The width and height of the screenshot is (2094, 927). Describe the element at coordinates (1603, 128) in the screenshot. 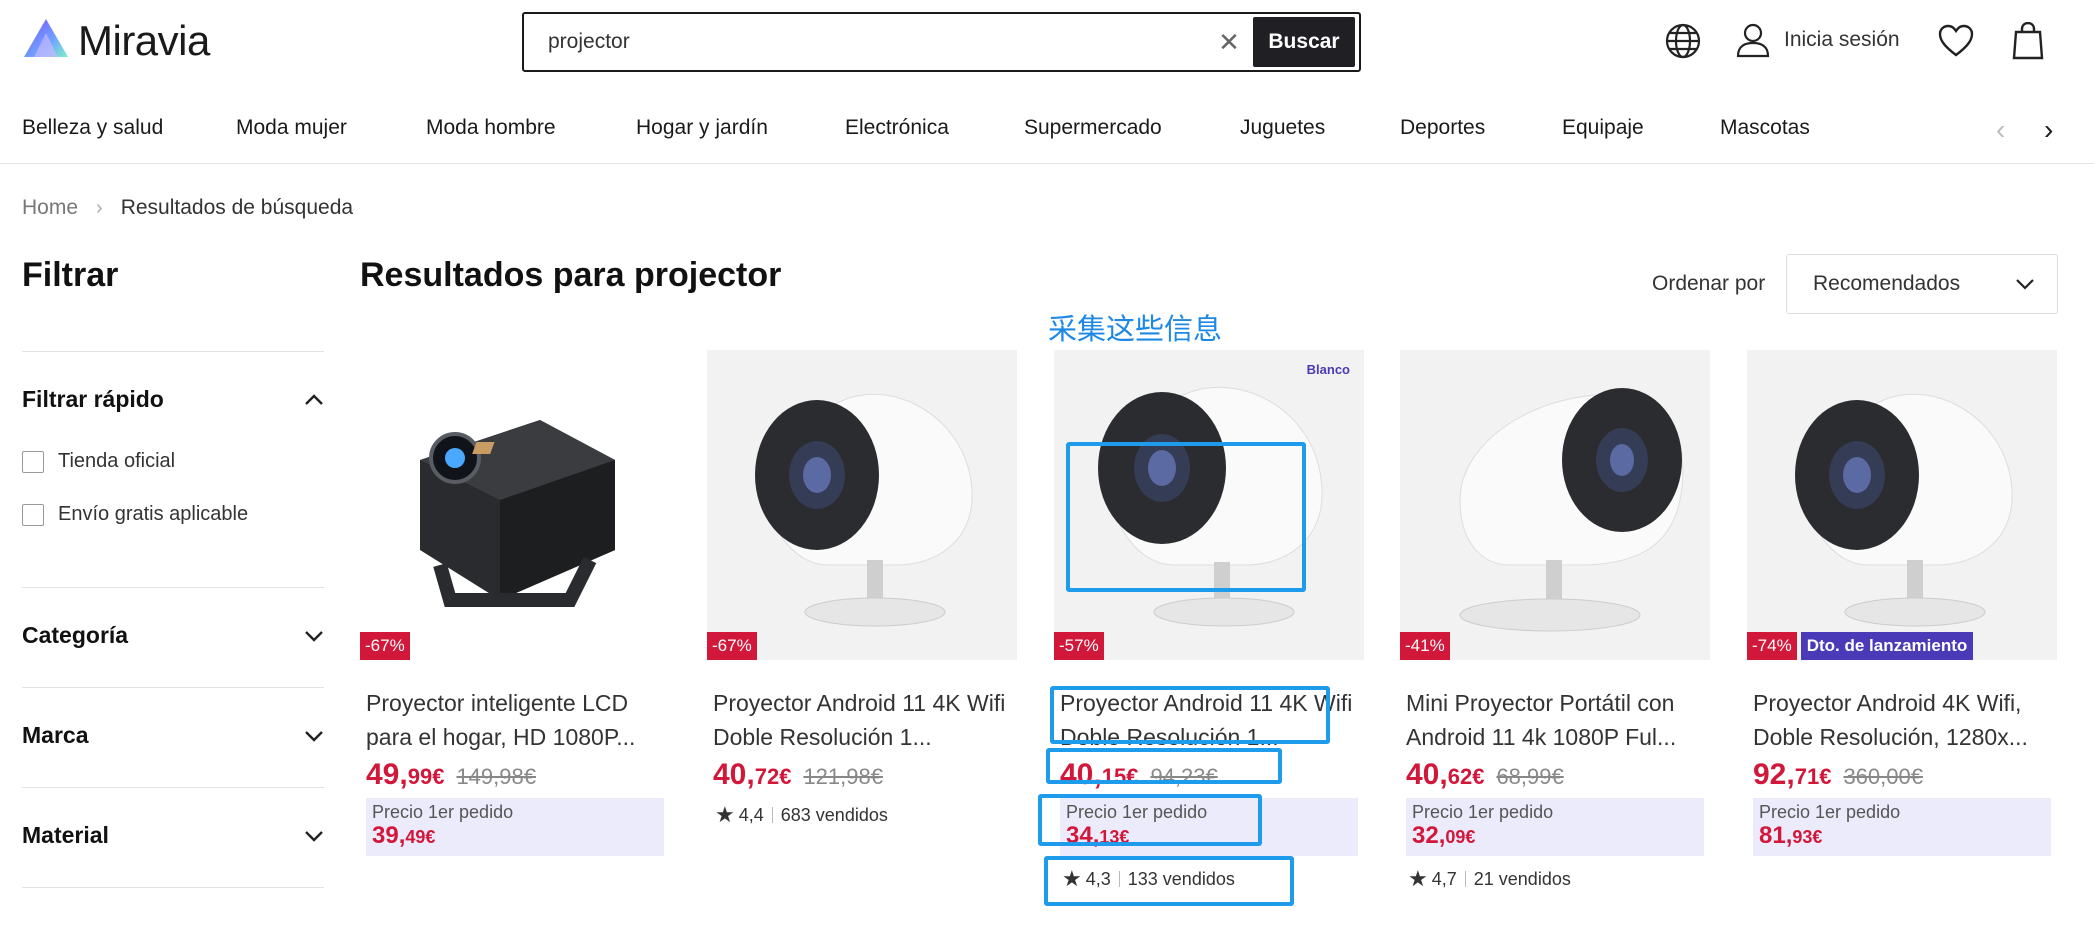

I see `nav-item-equipaje: Equipaje` at that location.